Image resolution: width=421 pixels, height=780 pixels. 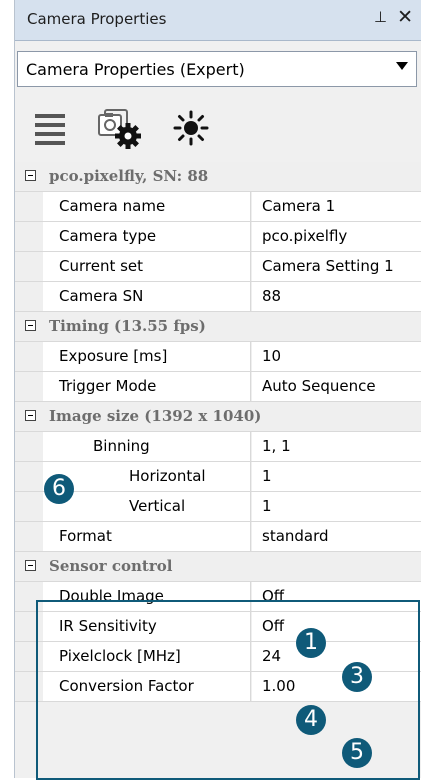 I want to click on callout-badge-4: 4, so click(x=311, y=720).